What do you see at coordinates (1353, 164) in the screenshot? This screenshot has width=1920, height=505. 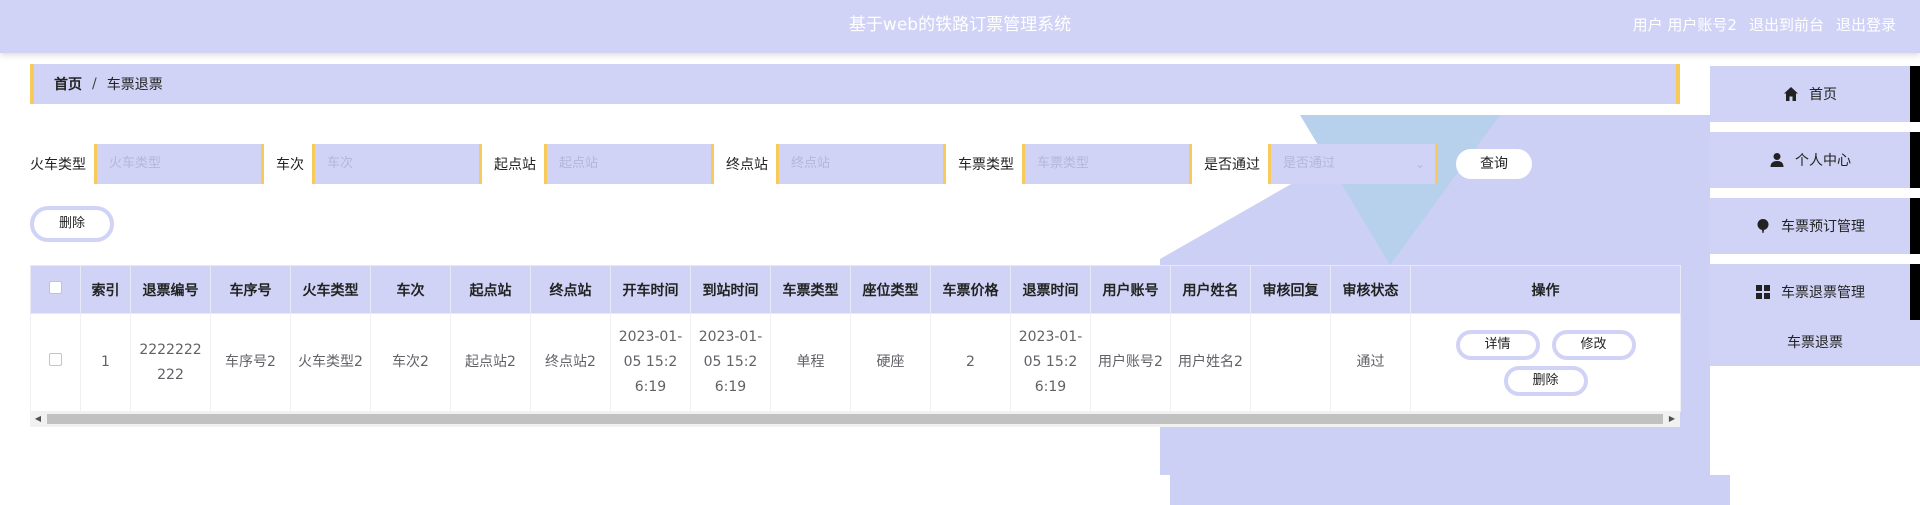 I see `approved-select: 是否通过 ⌄` at bounding box center [1353, 164].